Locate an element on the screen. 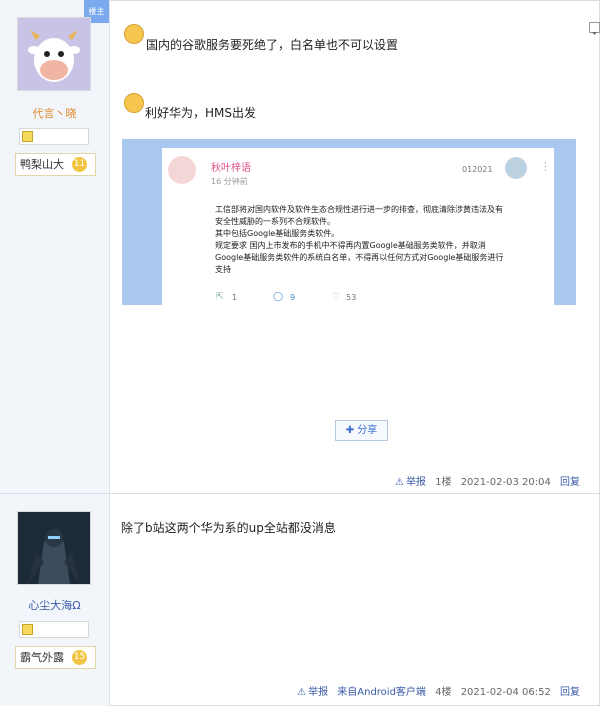 The height and width of the screenshot is (706, 600). embedded-avatar is located at coordinates (182, 170).